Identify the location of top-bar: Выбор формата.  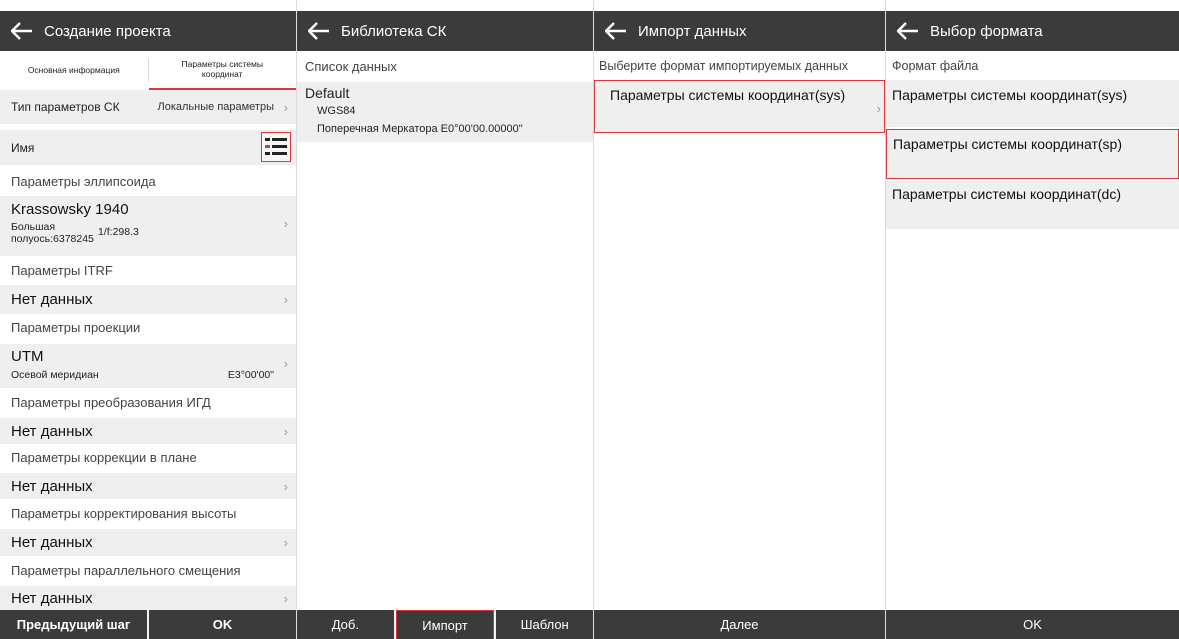
(1032, 31).